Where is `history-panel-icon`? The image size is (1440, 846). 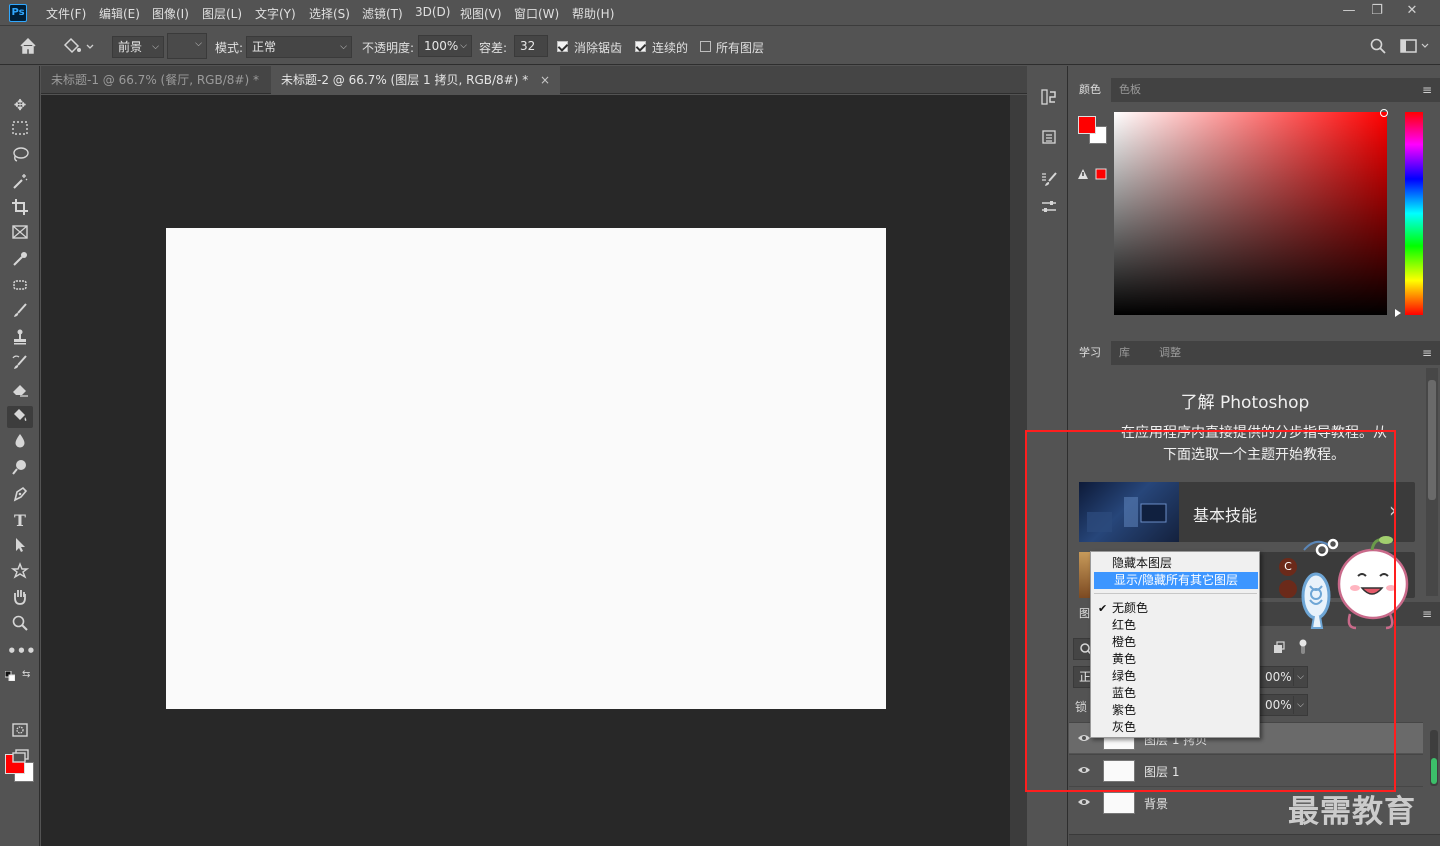 history-panel-icon is located at coordinates (1049, 101).